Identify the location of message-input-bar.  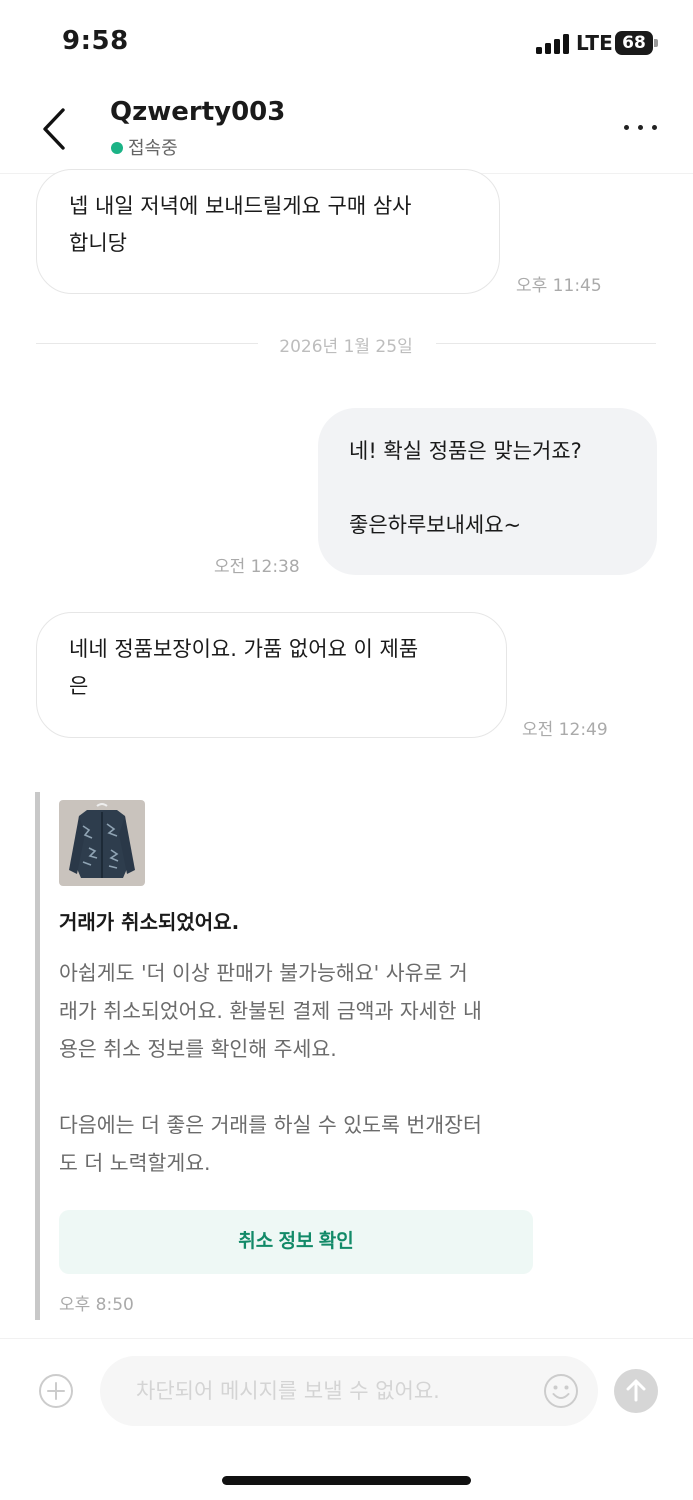
(346, 1390).